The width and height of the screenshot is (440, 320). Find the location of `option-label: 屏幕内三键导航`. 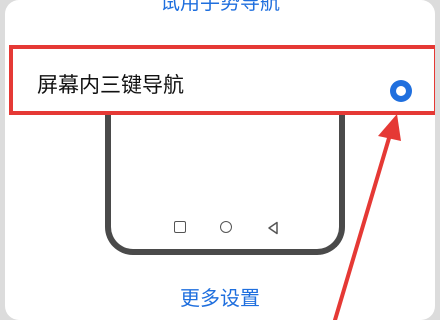

option-label: 屏幕内三键导航 is located at coordinates (110, 85).